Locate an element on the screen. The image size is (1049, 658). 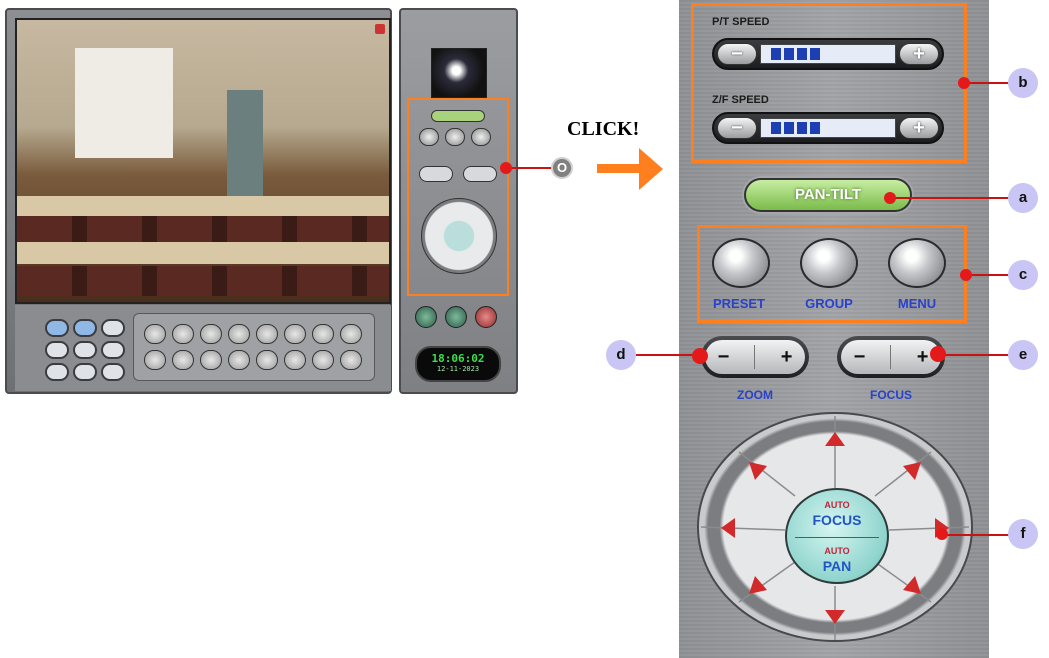
viewer-side-panel: 18:06:02 12-11-2023 is located at coordinates (458, 201).